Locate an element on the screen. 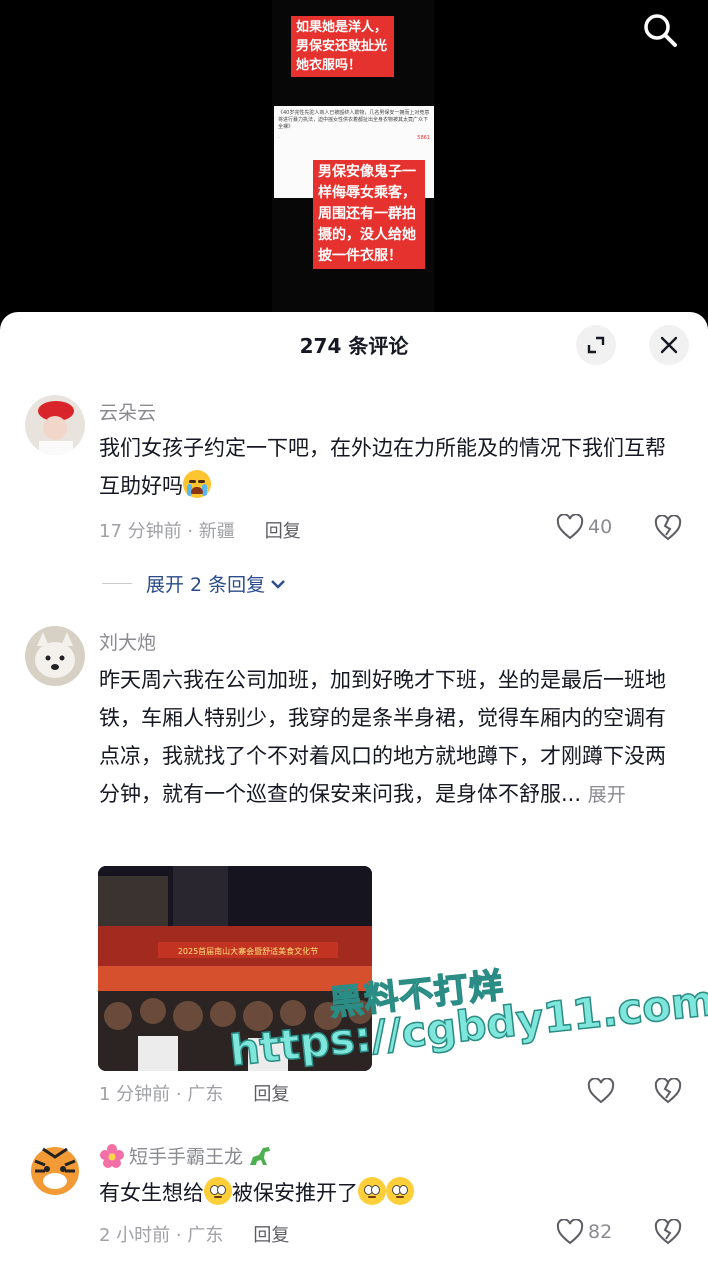 Image resolution: width=708 pixels, height=1280 pixels. like-count: 82 is located at coordinates (600, 1232).